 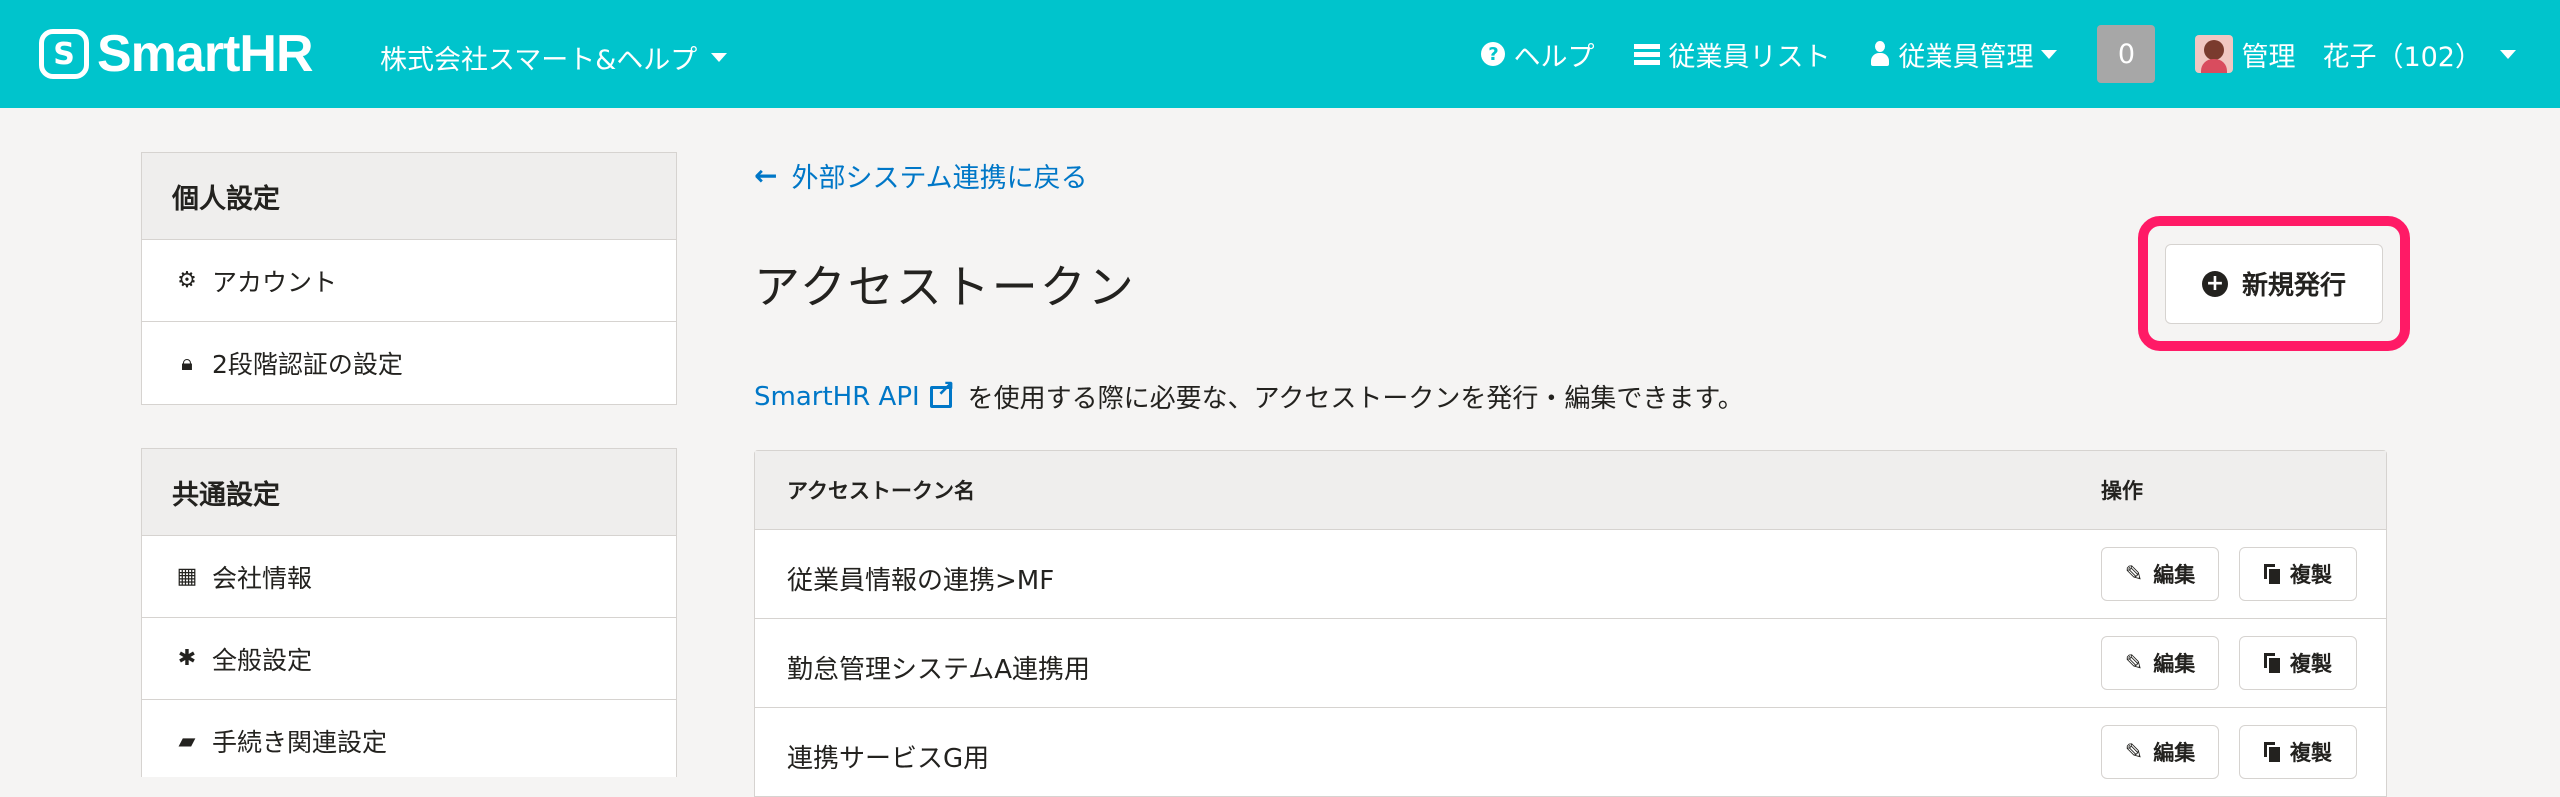 What do you see at coordinates (939, 178) in the screenshot?
I see `back-link-label: 外部システム連携に戻る` at bounding box center [939, 178].